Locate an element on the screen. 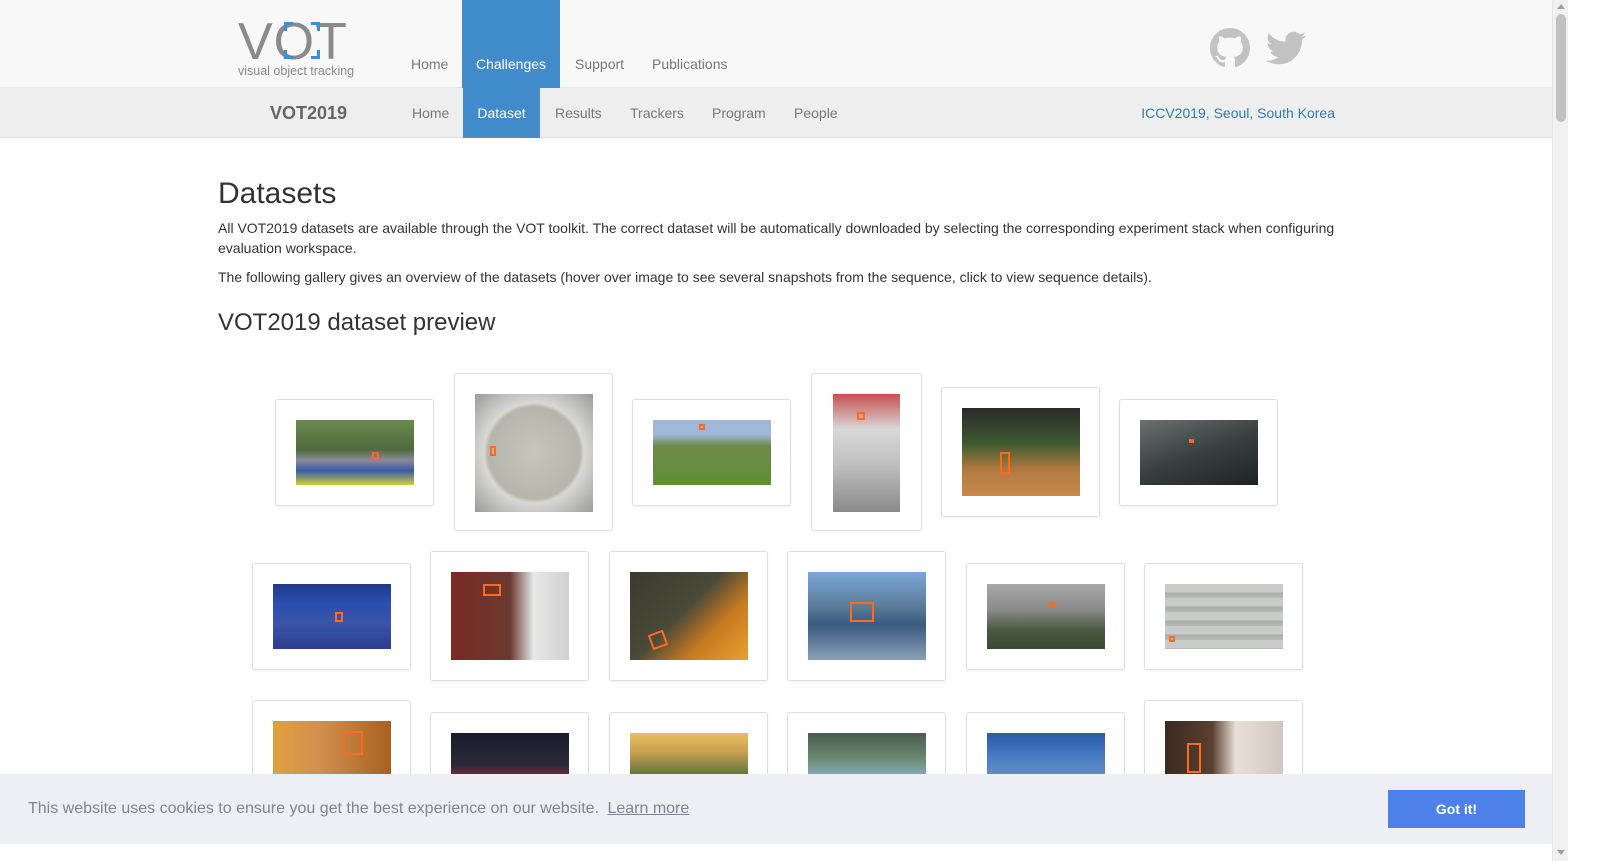  challenge-title: VOT2019 is located at coordinates (308, 113).